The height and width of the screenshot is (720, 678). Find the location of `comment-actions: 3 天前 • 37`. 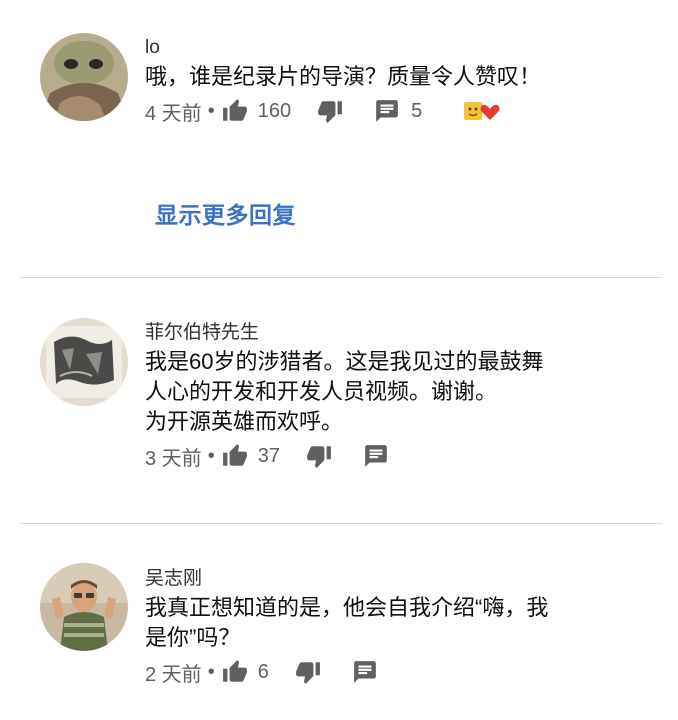

comment-actions: 3 天前 • 37 is located at coordinates (401, 456).